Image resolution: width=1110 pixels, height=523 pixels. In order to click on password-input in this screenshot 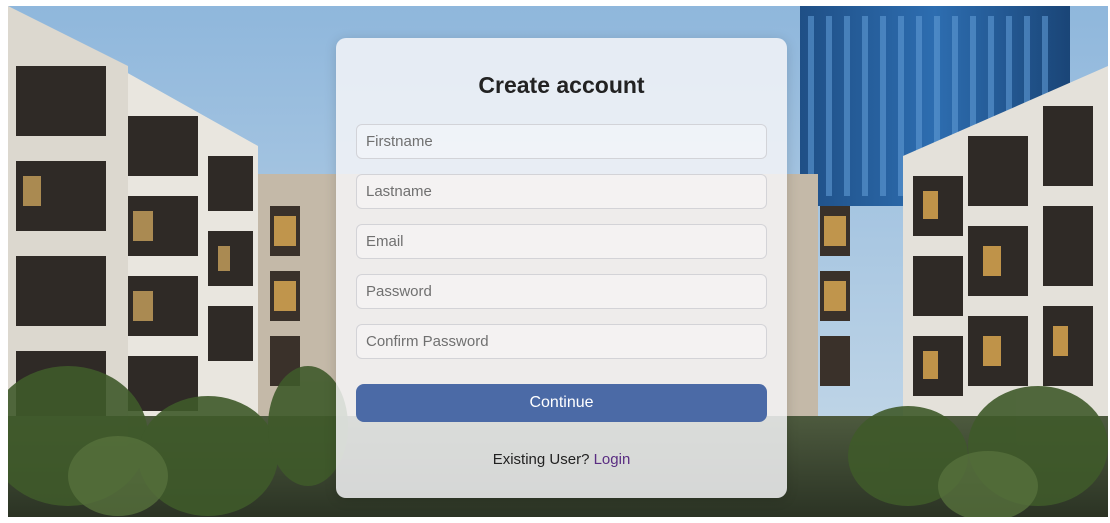, I will do `click(561, 291)`.